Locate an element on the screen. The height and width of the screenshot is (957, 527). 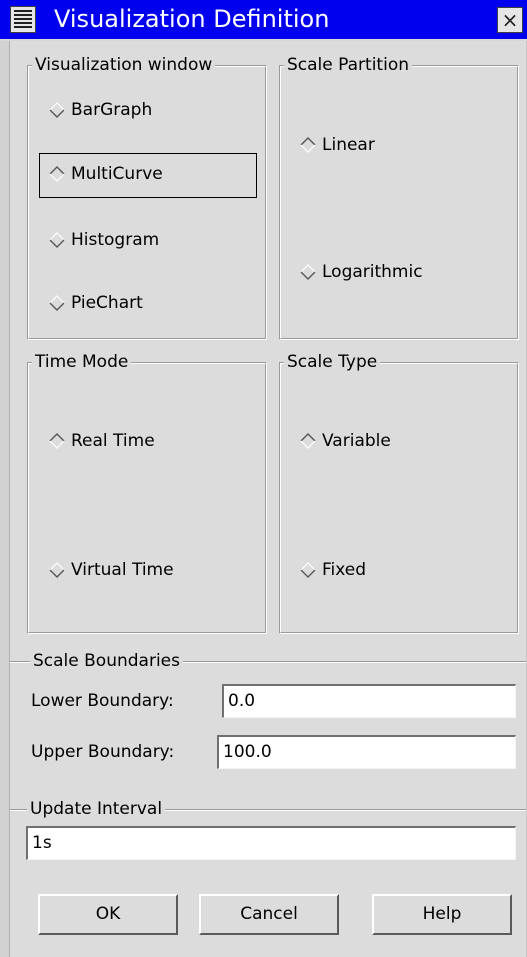
ok-button: OK is located at coordinates (108, 914).